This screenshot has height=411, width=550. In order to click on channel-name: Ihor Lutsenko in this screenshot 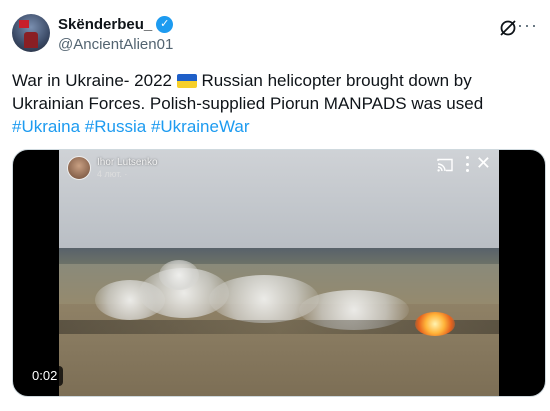, I will do `click(127, 163)`.